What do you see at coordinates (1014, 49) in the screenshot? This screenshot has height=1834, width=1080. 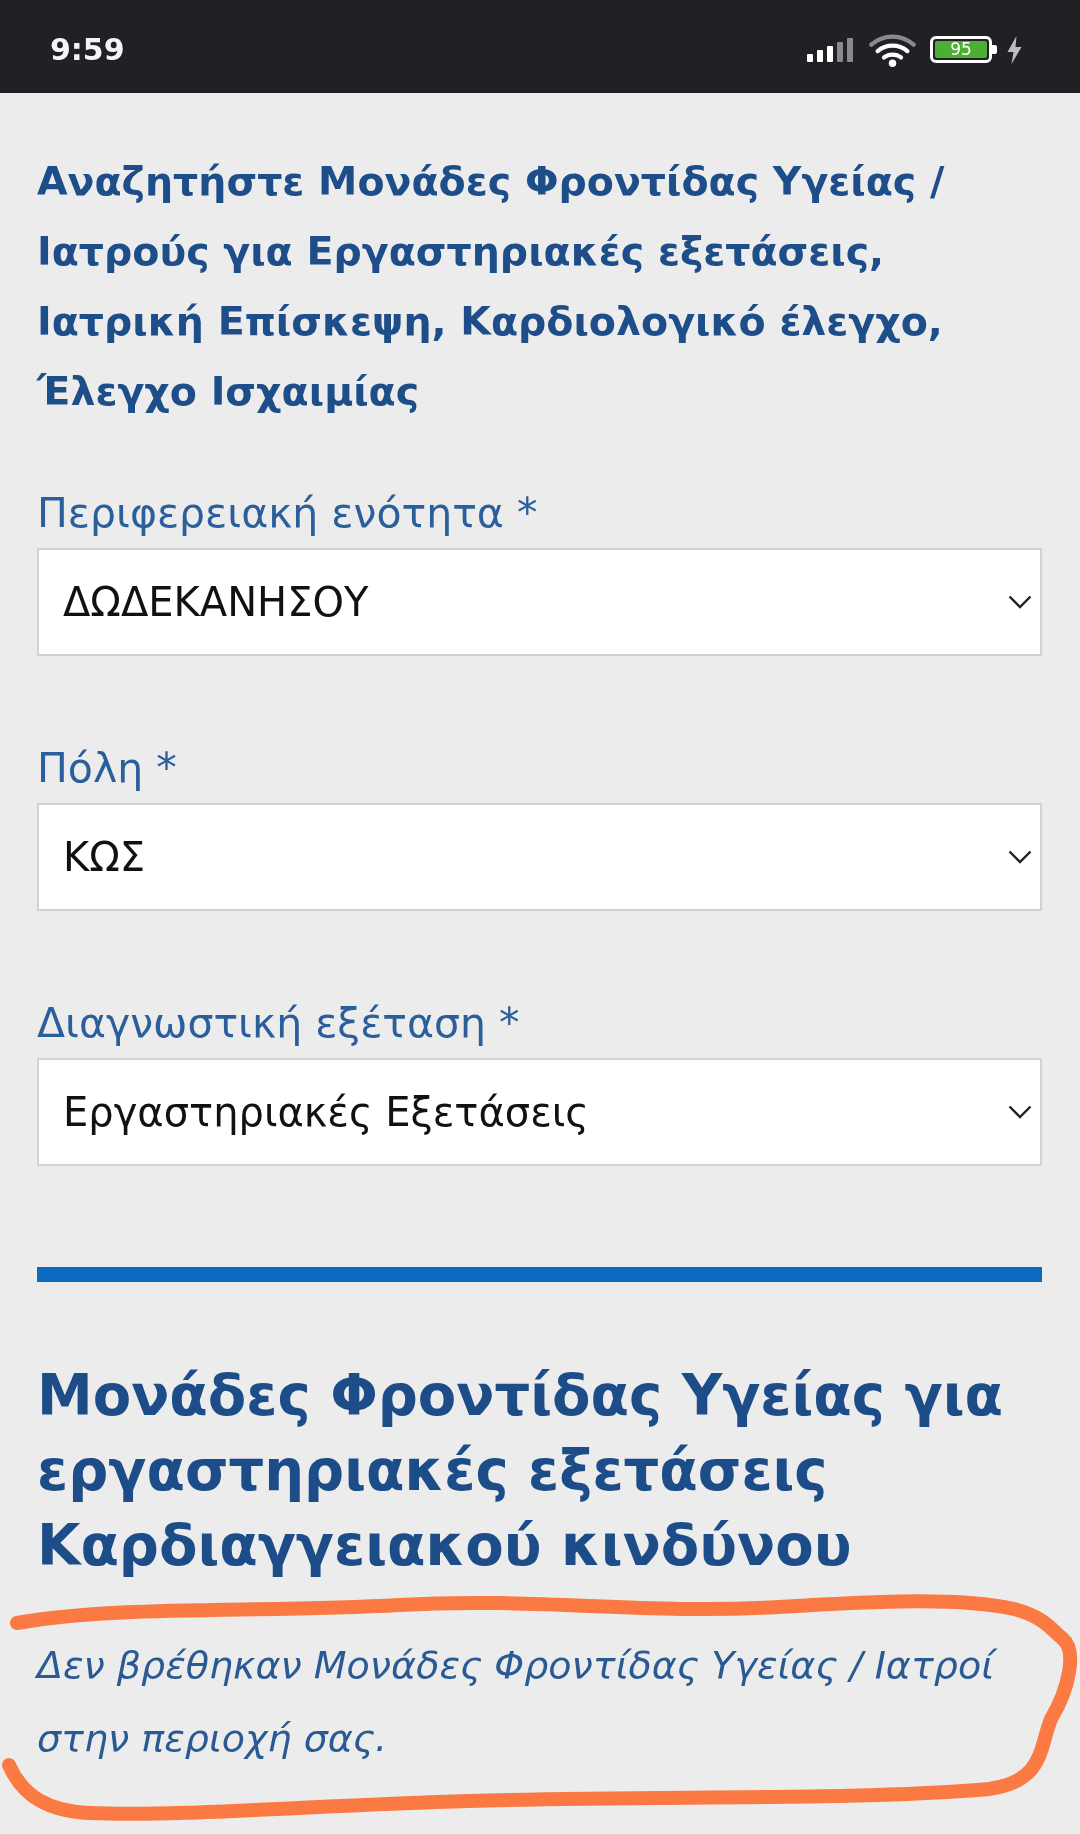 I see `lightning-bolt-icon` at bounding box center [1014, 49].